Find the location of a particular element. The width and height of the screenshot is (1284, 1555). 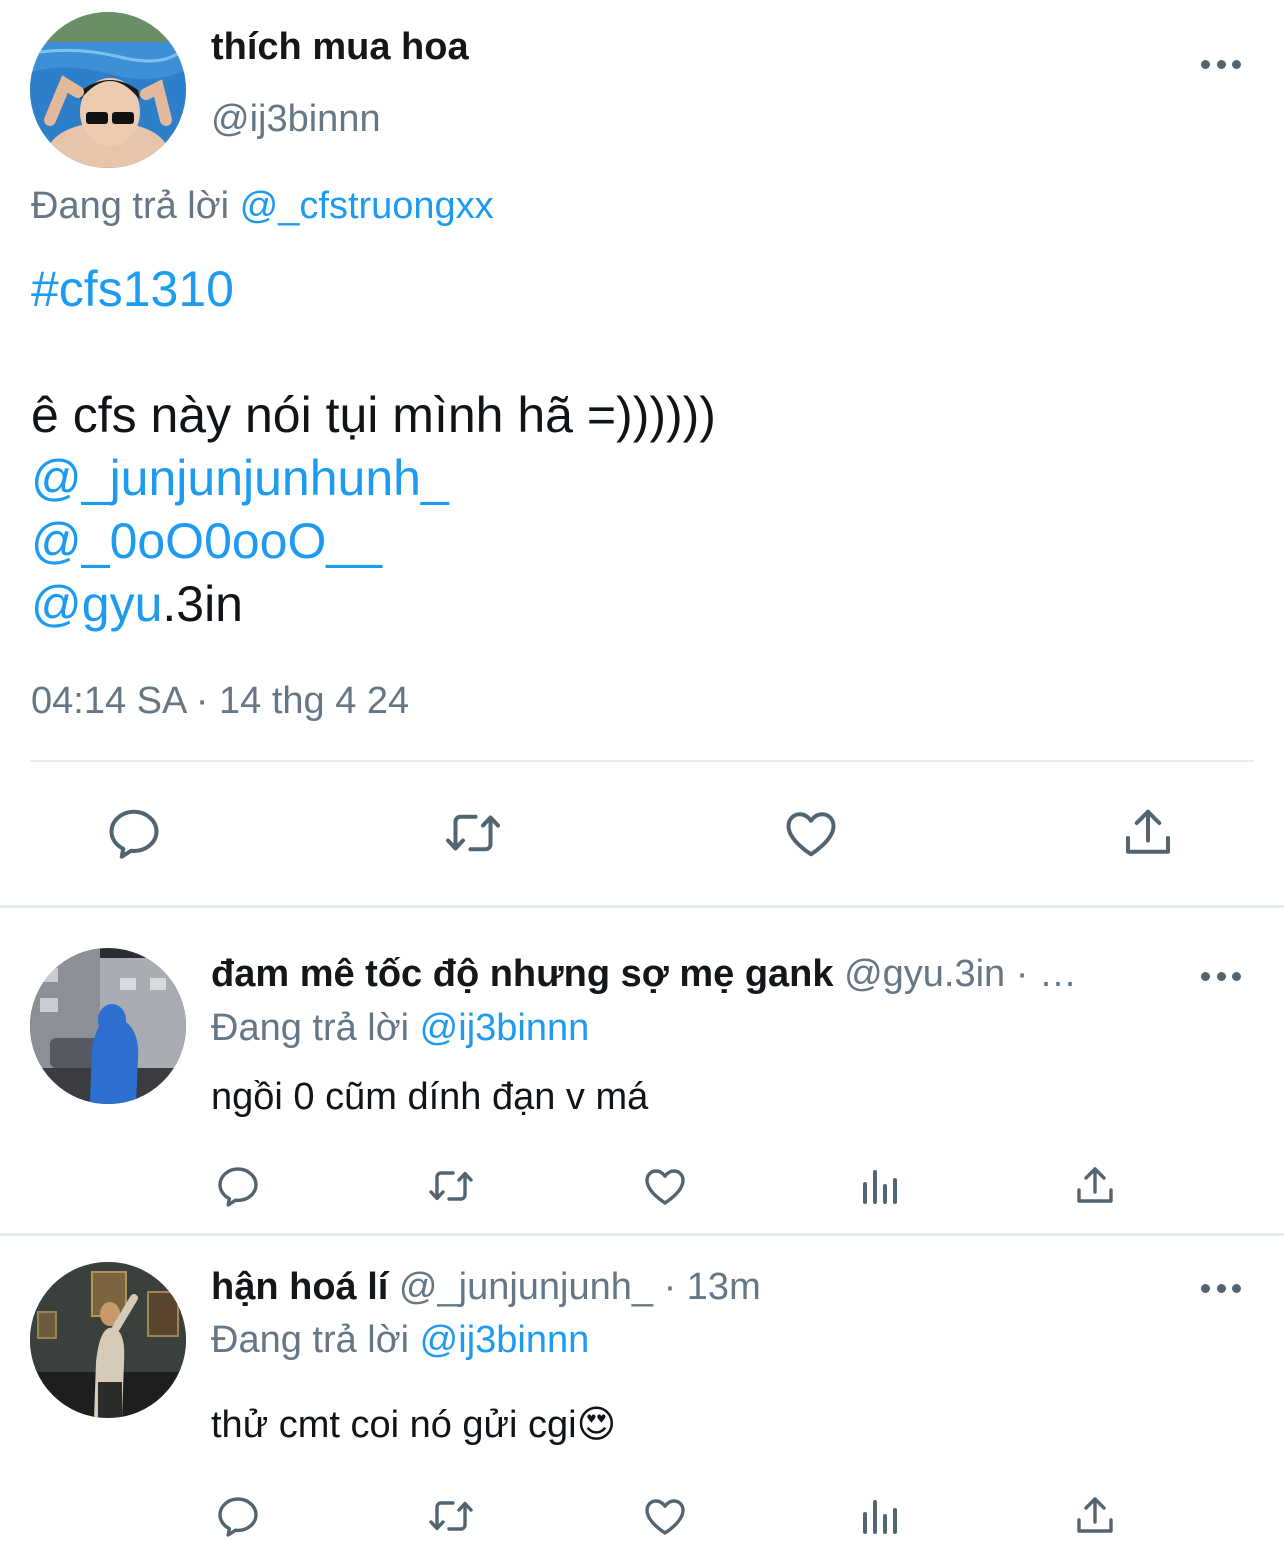

reply-text: ngồi 0 cũm dính đạn v má is located at coordinates (430, 1097).